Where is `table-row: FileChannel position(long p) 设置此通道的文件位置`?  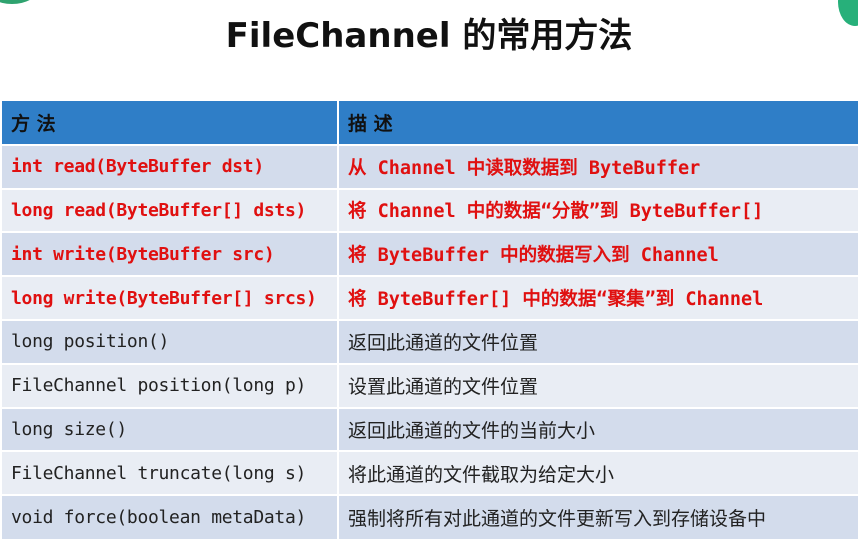 table-row: FileChannel position(long p) 设置此通道的文件位置 is located at coordinates (430, 385).